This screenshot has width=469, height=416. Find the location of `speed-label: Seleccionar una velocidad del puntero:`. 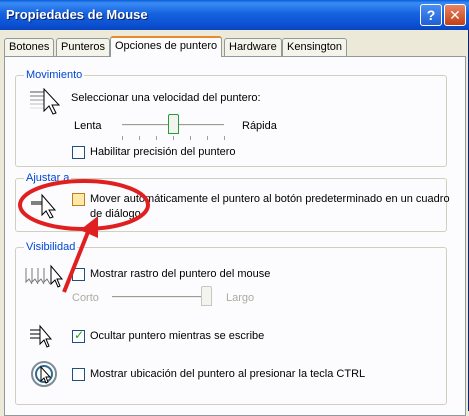

speed-label: Seleccionar una velocidad del puntero: is located at coordinates (166, 98).